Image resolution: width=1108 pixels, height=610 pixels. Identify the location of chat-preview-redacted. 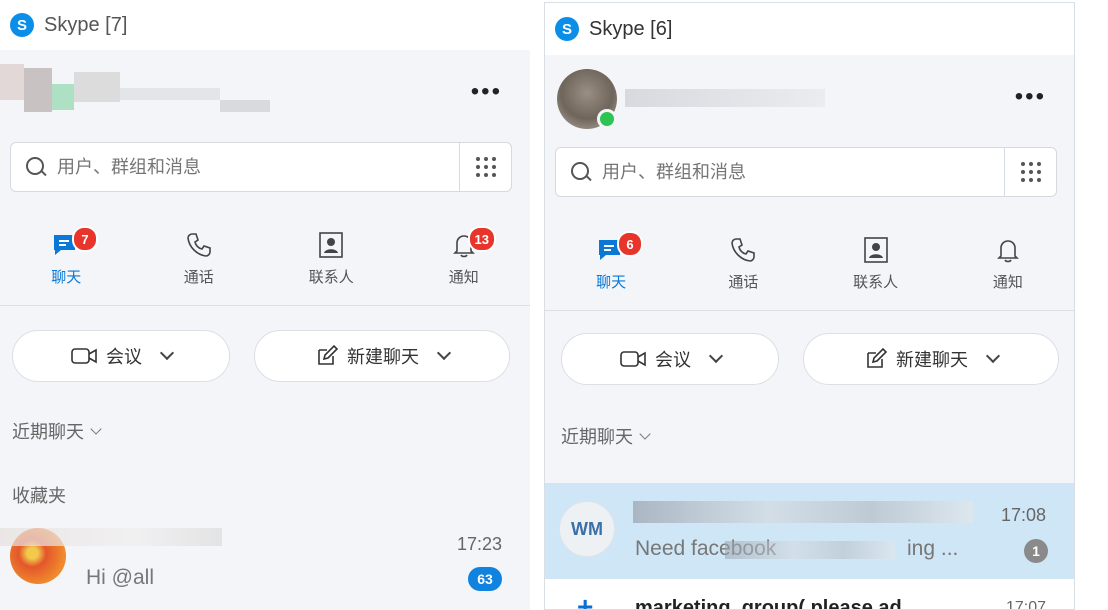
(810, 550).